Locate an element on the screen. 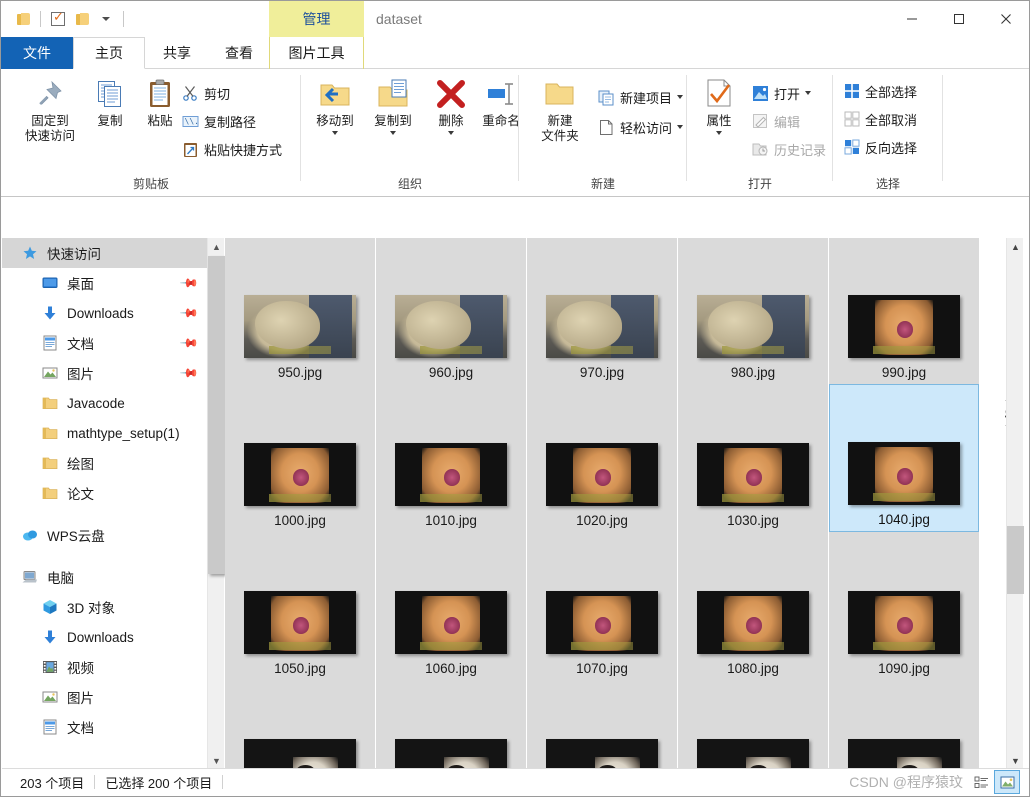  close-icon is located at coordinates (1005, 19).